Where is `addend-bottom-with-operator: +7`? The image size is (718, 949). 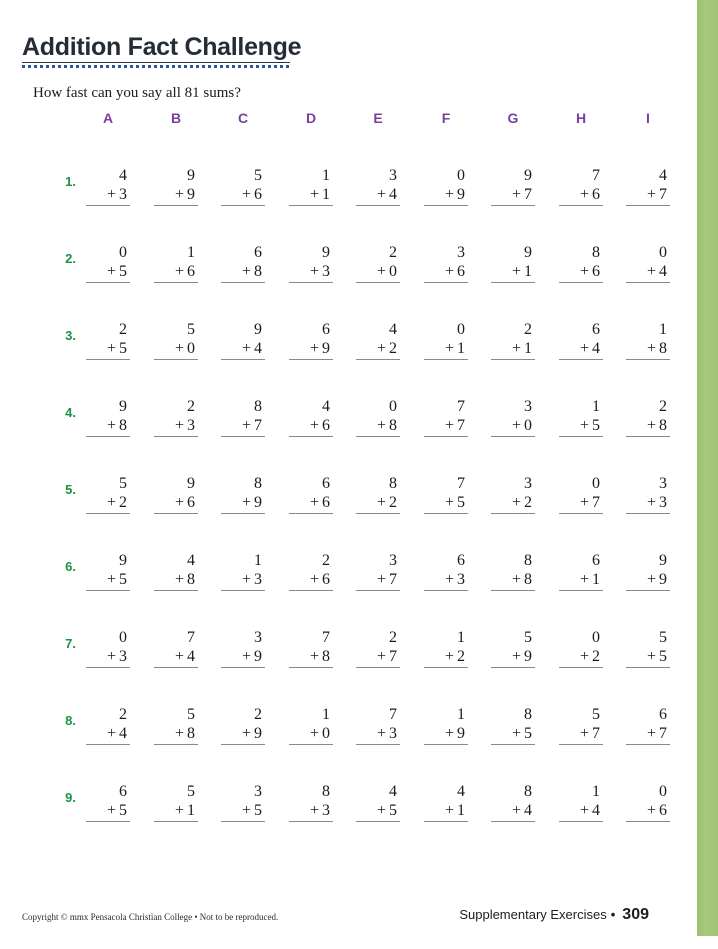
addend-bottom-with-operator: +7 is located at coordinates (243, 426).